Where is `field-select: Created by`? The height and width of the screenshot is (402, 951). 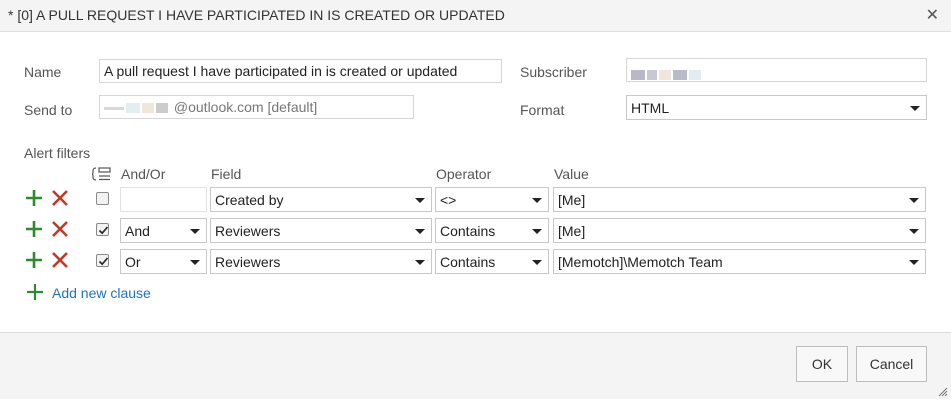
field-select: Created by is located at coordinates (321, 199).